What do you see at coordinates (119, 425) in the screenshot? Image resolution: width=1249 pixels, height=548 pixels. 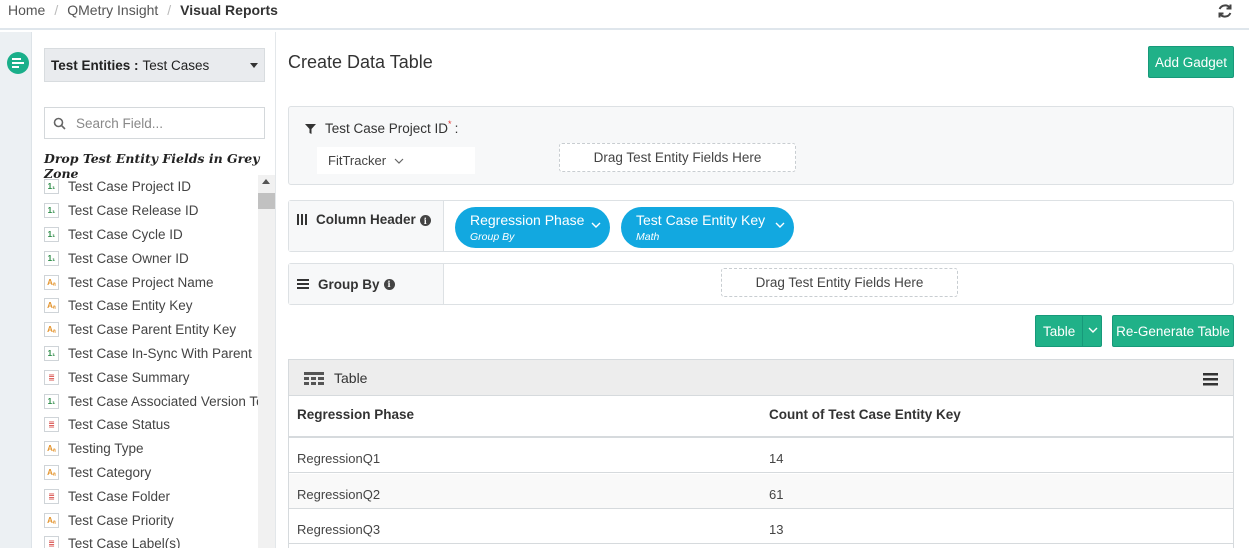 I see `field-label: Test Case Status` at bounding box center [119, 425].